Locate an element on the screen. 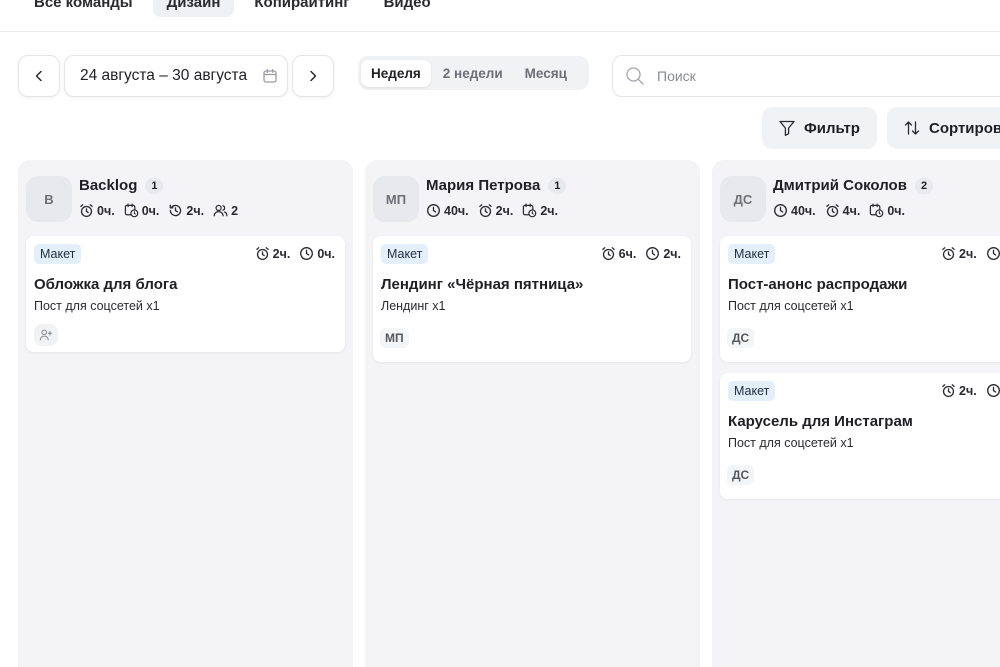  chevron-left-icon is located at coordinates (38, 76).